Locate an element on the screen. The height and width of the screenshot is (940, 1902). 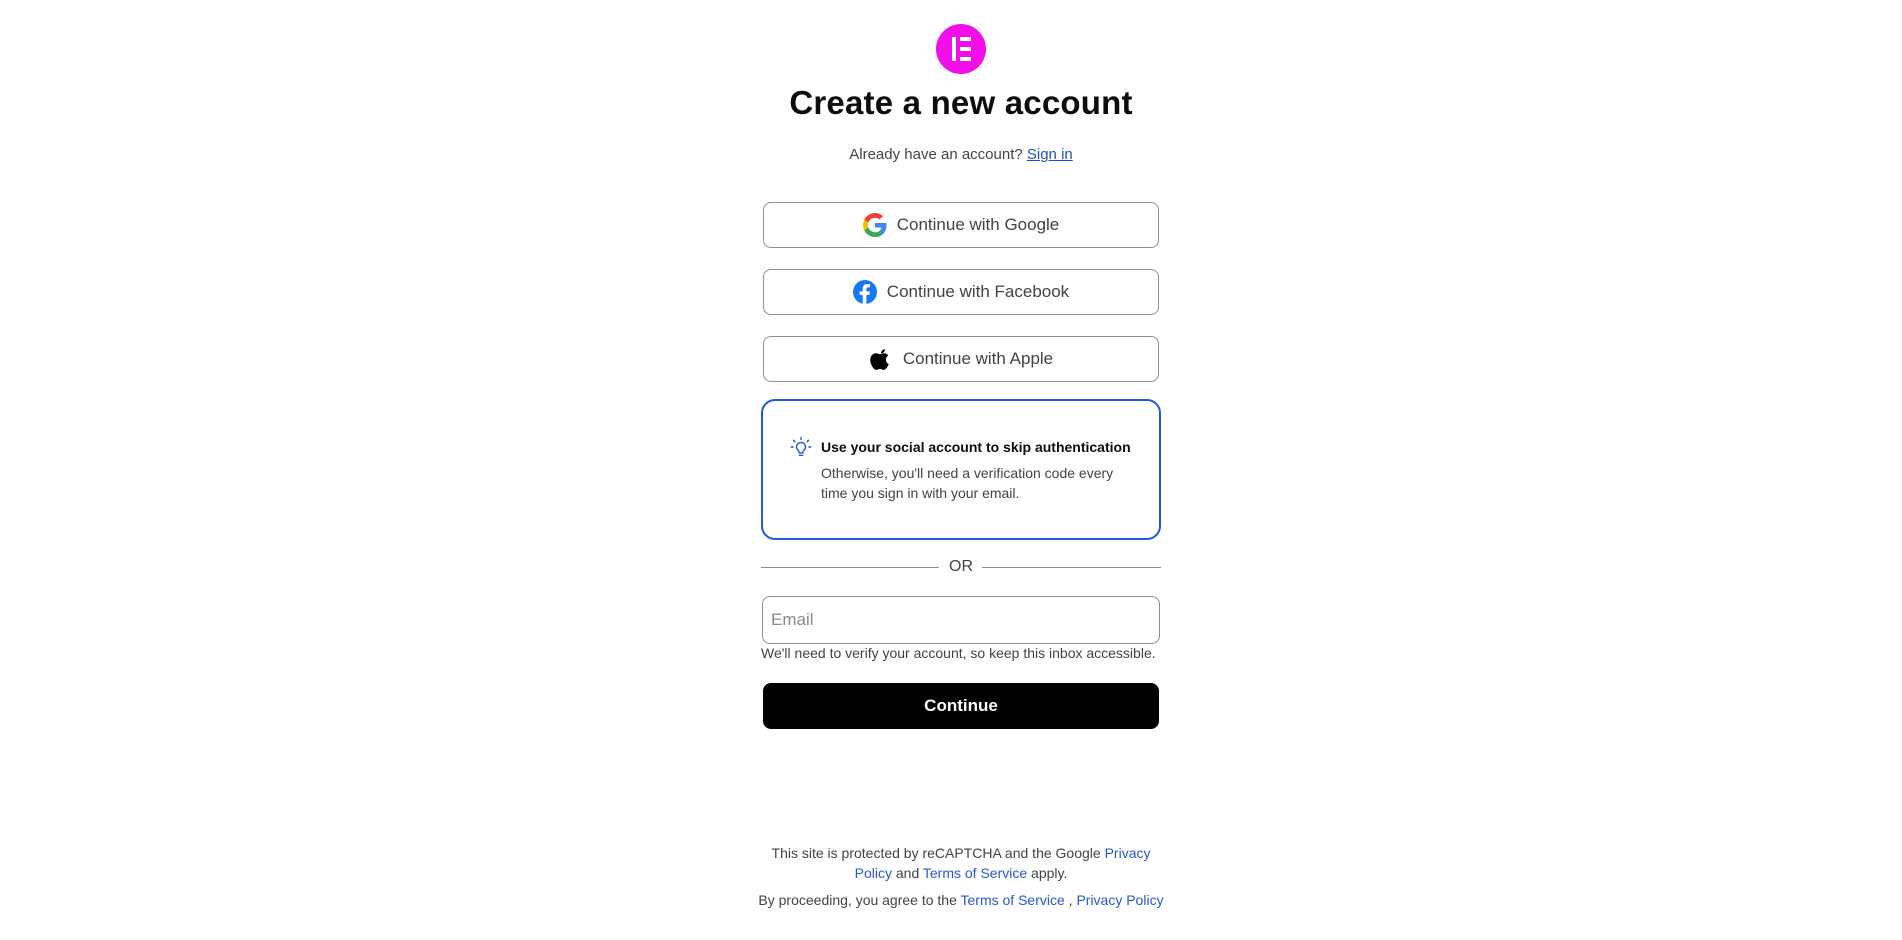
or-divider: OR is located at coordinates (961, 567).